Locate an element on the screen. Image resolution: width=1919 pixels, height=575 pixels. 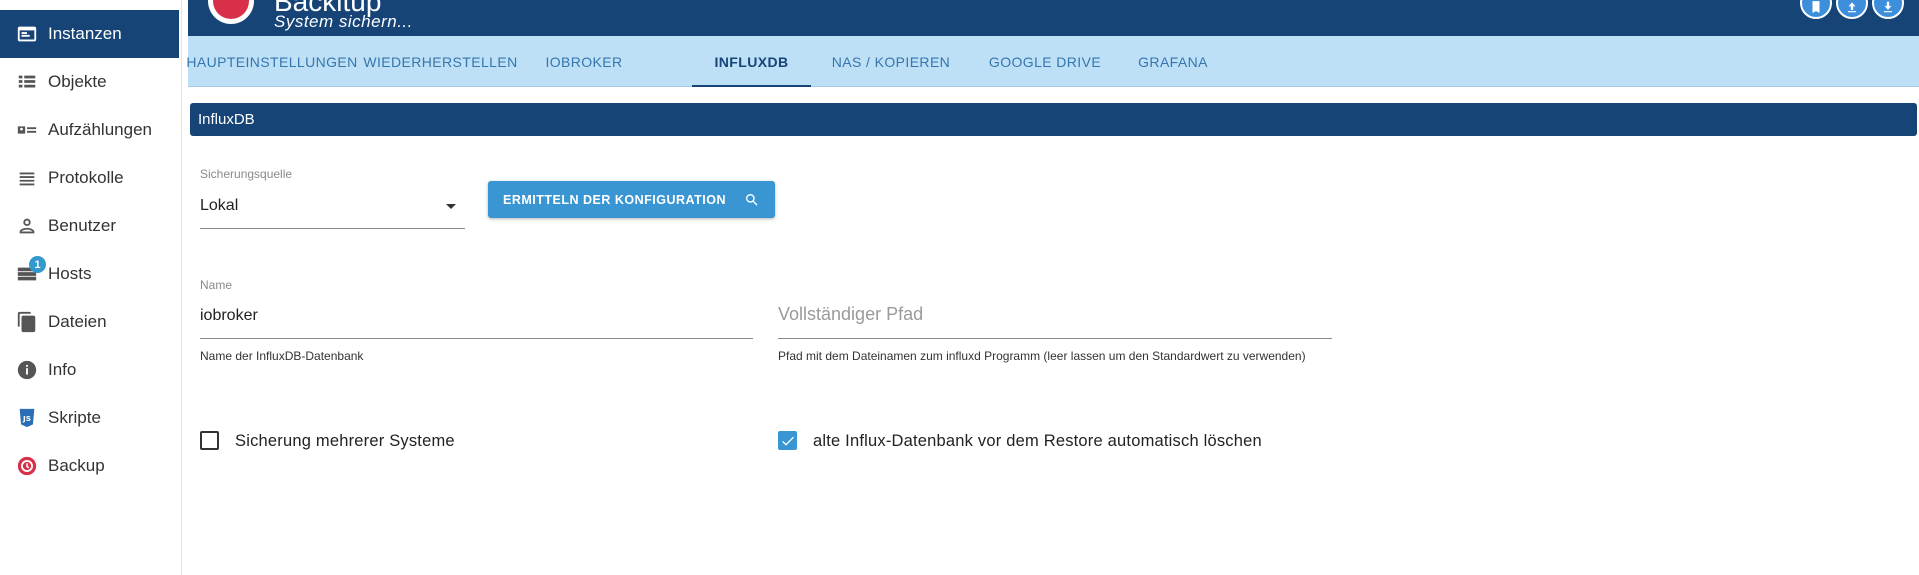
tab-grafana: GRAFANA is located at coordinates (1173, 61).